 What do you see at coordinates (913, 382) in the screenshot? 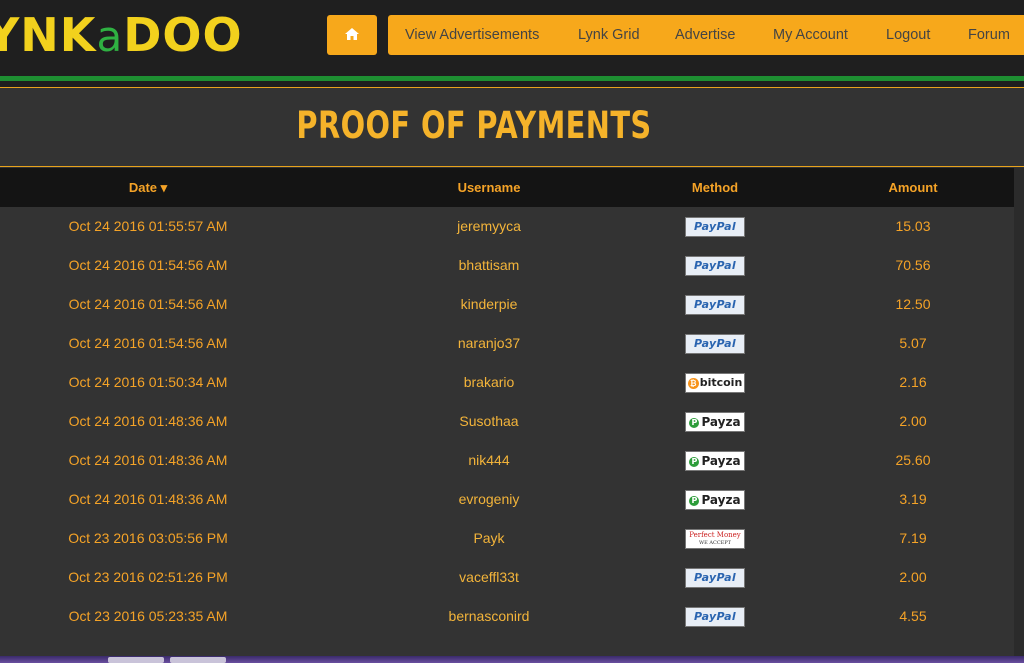
I see `payment-amount: 2.16` at bounding box center [913, 382].